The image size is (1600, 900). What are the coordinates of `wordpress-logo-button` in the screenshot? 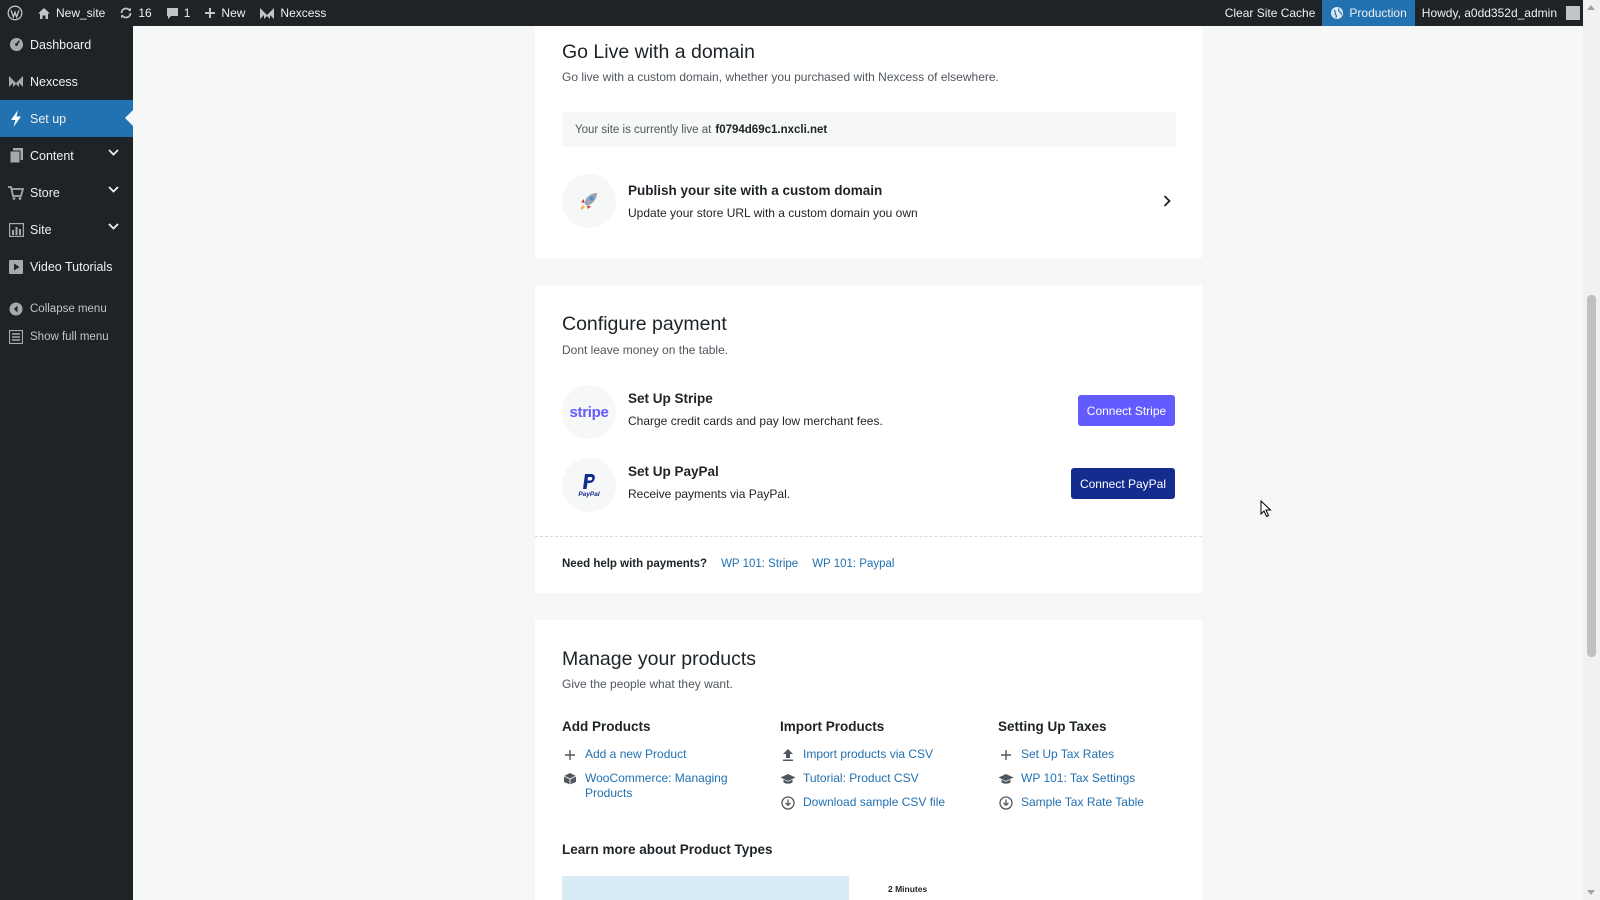 It's located at (15, 13).